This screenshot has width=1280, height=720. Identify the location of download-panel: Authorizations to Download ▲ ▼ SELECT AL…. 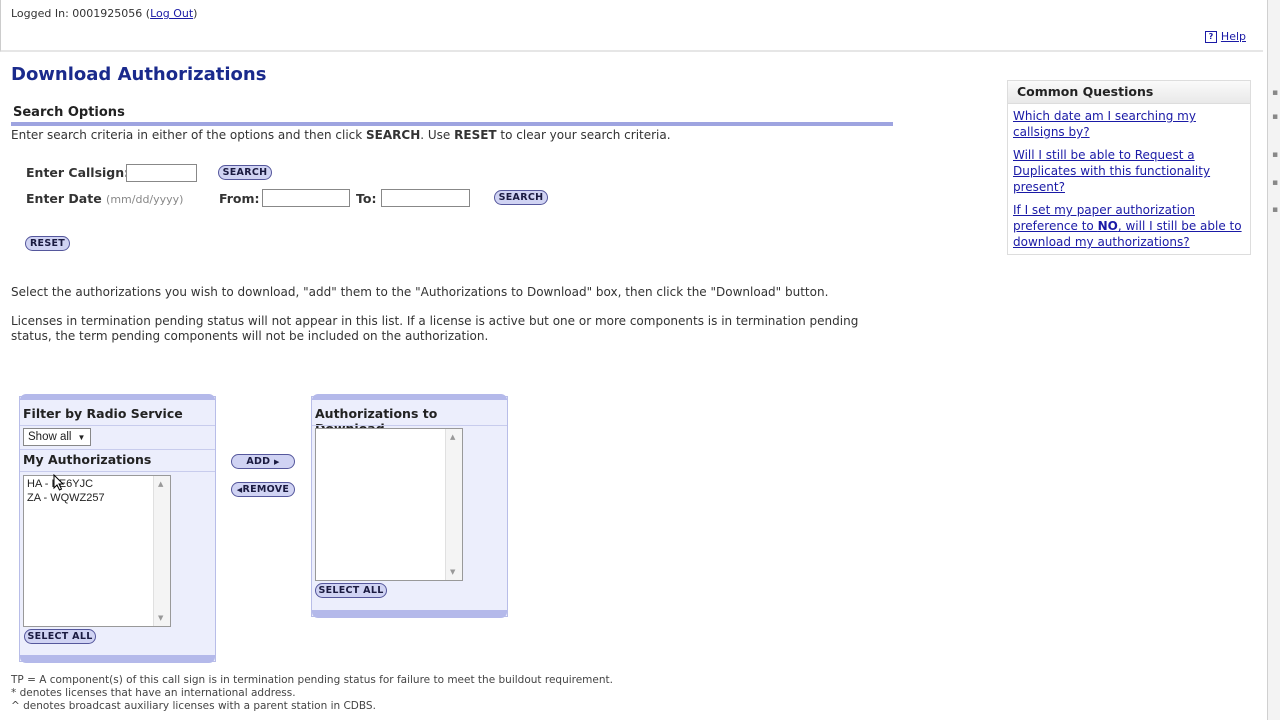
(409, 506).